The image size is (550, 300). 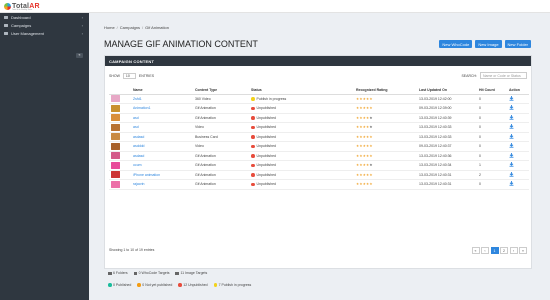 What do you see at coordinates (44, 25) in the screenshot?
I see `sidebar-item-campaigns: Campaigns ›` at bounding box center [44, 25].